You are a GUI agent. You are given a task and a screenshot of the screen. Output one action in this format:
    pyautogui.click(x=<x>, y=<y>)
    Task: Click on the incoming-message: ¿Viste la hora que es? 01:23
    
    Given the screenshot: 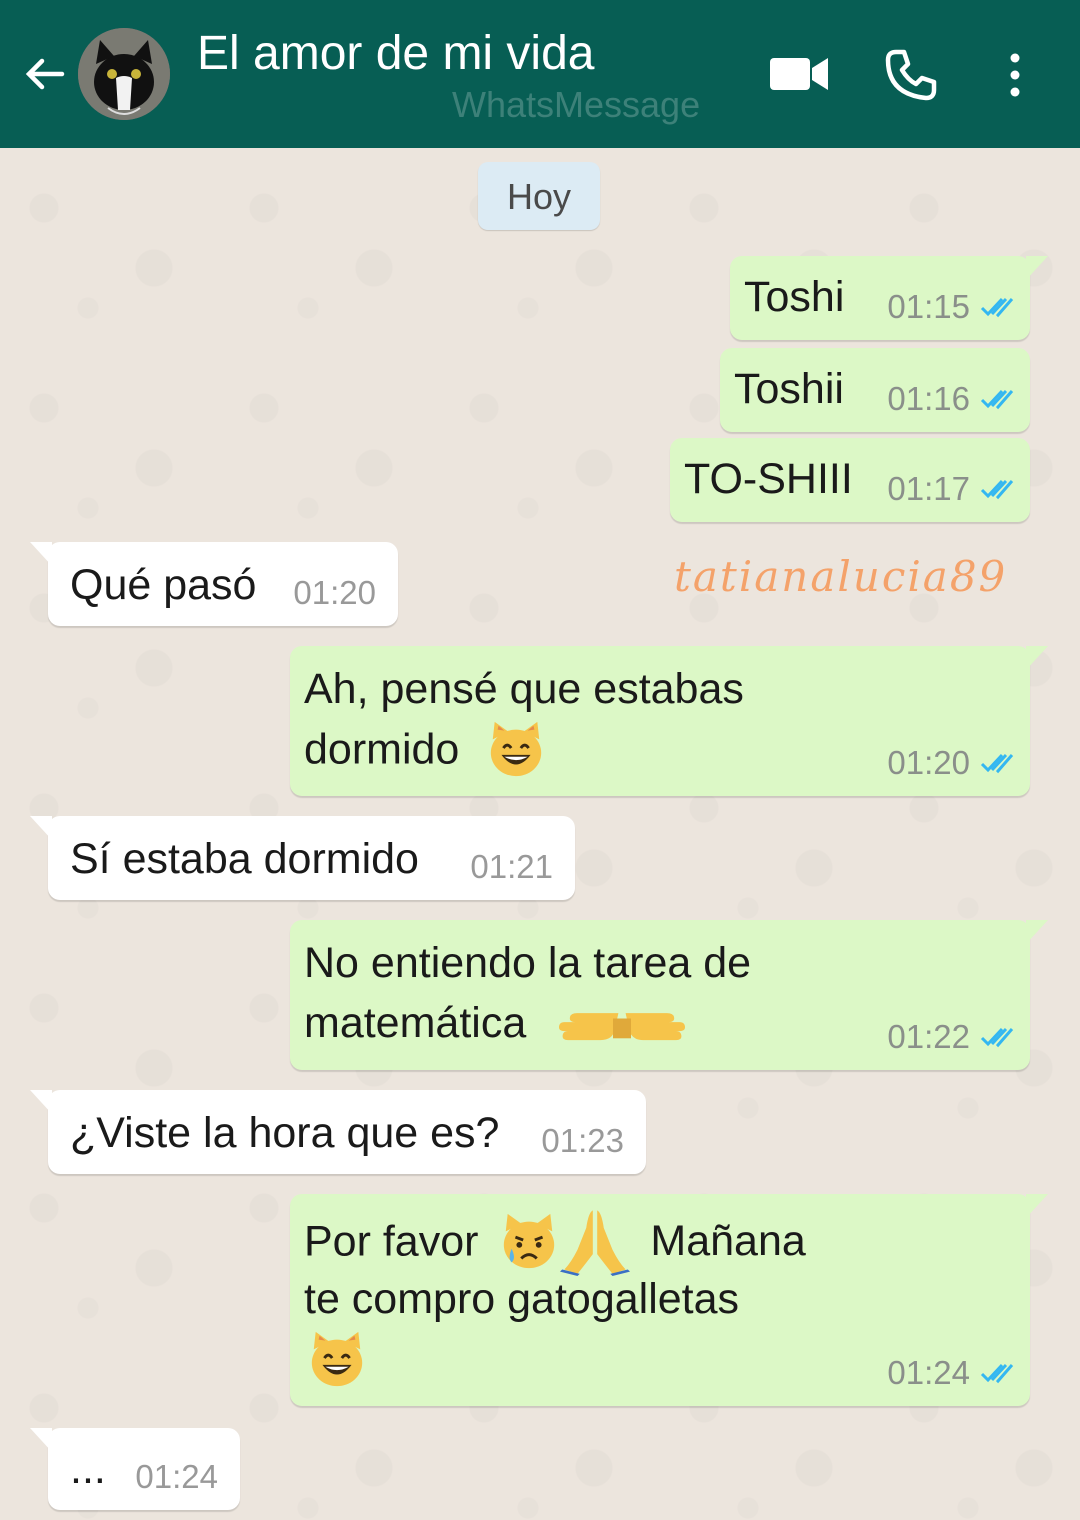 What is the action you would take?
    pyautogui.click(x=338, y=1132)
    